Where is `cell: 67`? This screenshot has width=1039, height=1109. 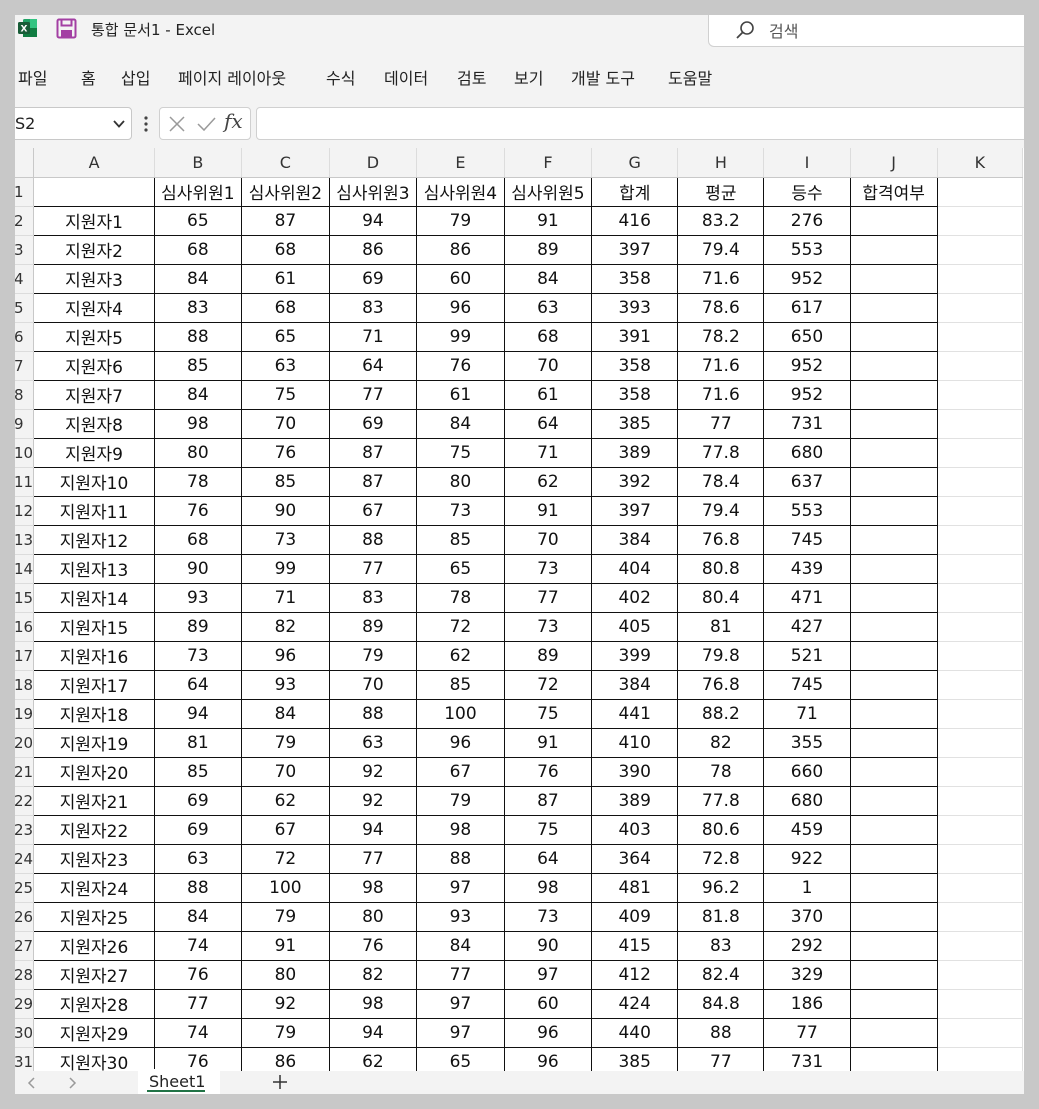
cell: 67 is located at coordinates (373, 510).